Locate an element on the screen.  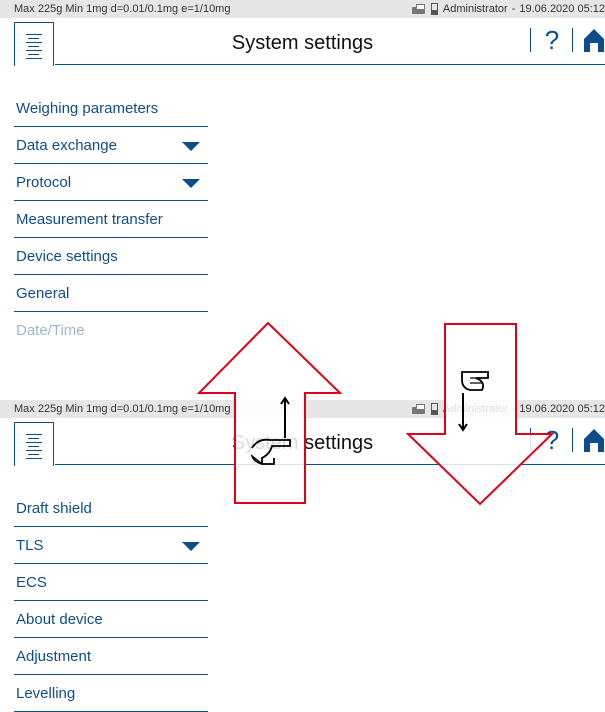
swipe-down-arrow-icon is located at coordinates (480, 414).